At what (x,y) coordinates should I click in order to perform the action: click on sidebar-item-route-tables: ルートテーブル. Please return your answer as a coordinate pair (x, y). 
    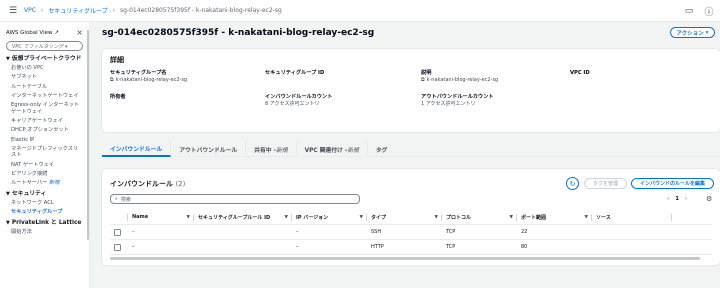
    Looking at the image, I should click on (47, 87).